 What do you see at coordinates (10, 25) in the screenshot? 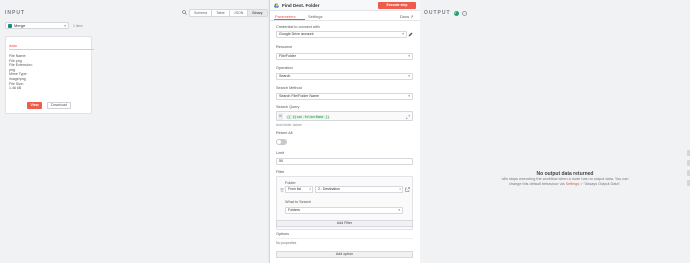
I see `merge-icon` at bounding box center [10, 25].